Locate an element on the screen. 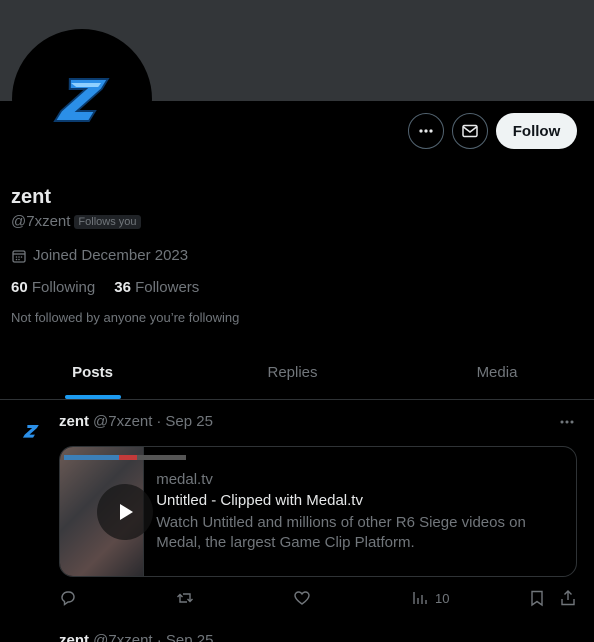 This screenshot has height=642, width=594. post-more-button is located at coordinates (567, 422).